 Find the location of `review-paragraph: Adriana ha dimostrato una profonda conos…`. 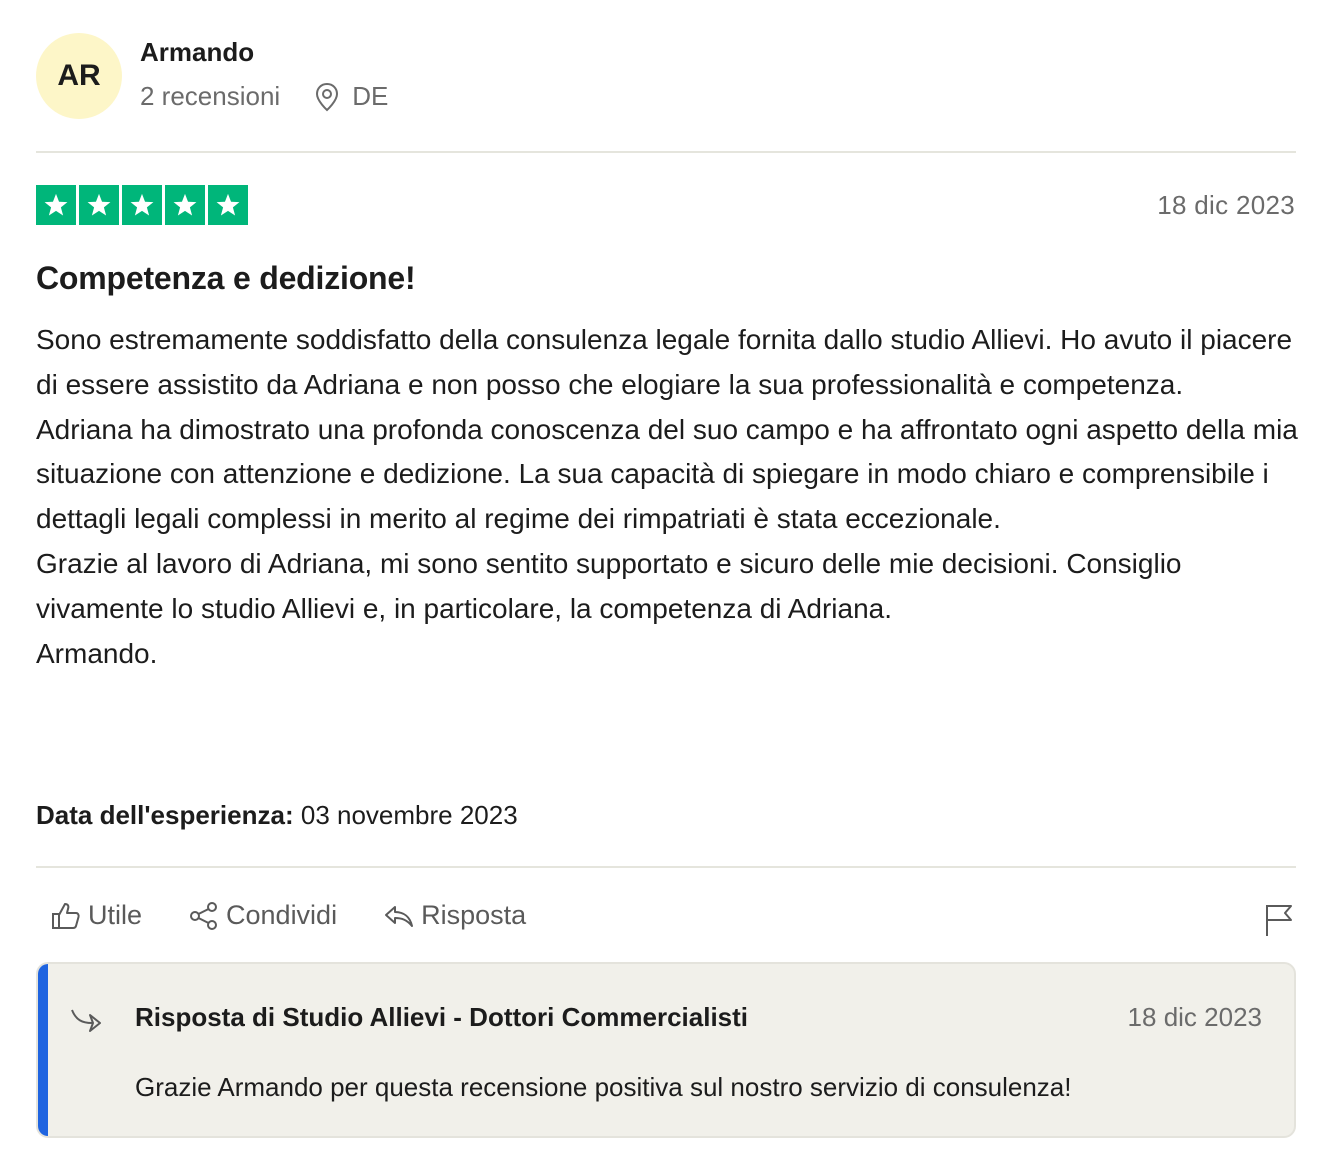

review-paragraph: Adriana ha dimostrato una profonda conos… is located at coordinates (671, 474).